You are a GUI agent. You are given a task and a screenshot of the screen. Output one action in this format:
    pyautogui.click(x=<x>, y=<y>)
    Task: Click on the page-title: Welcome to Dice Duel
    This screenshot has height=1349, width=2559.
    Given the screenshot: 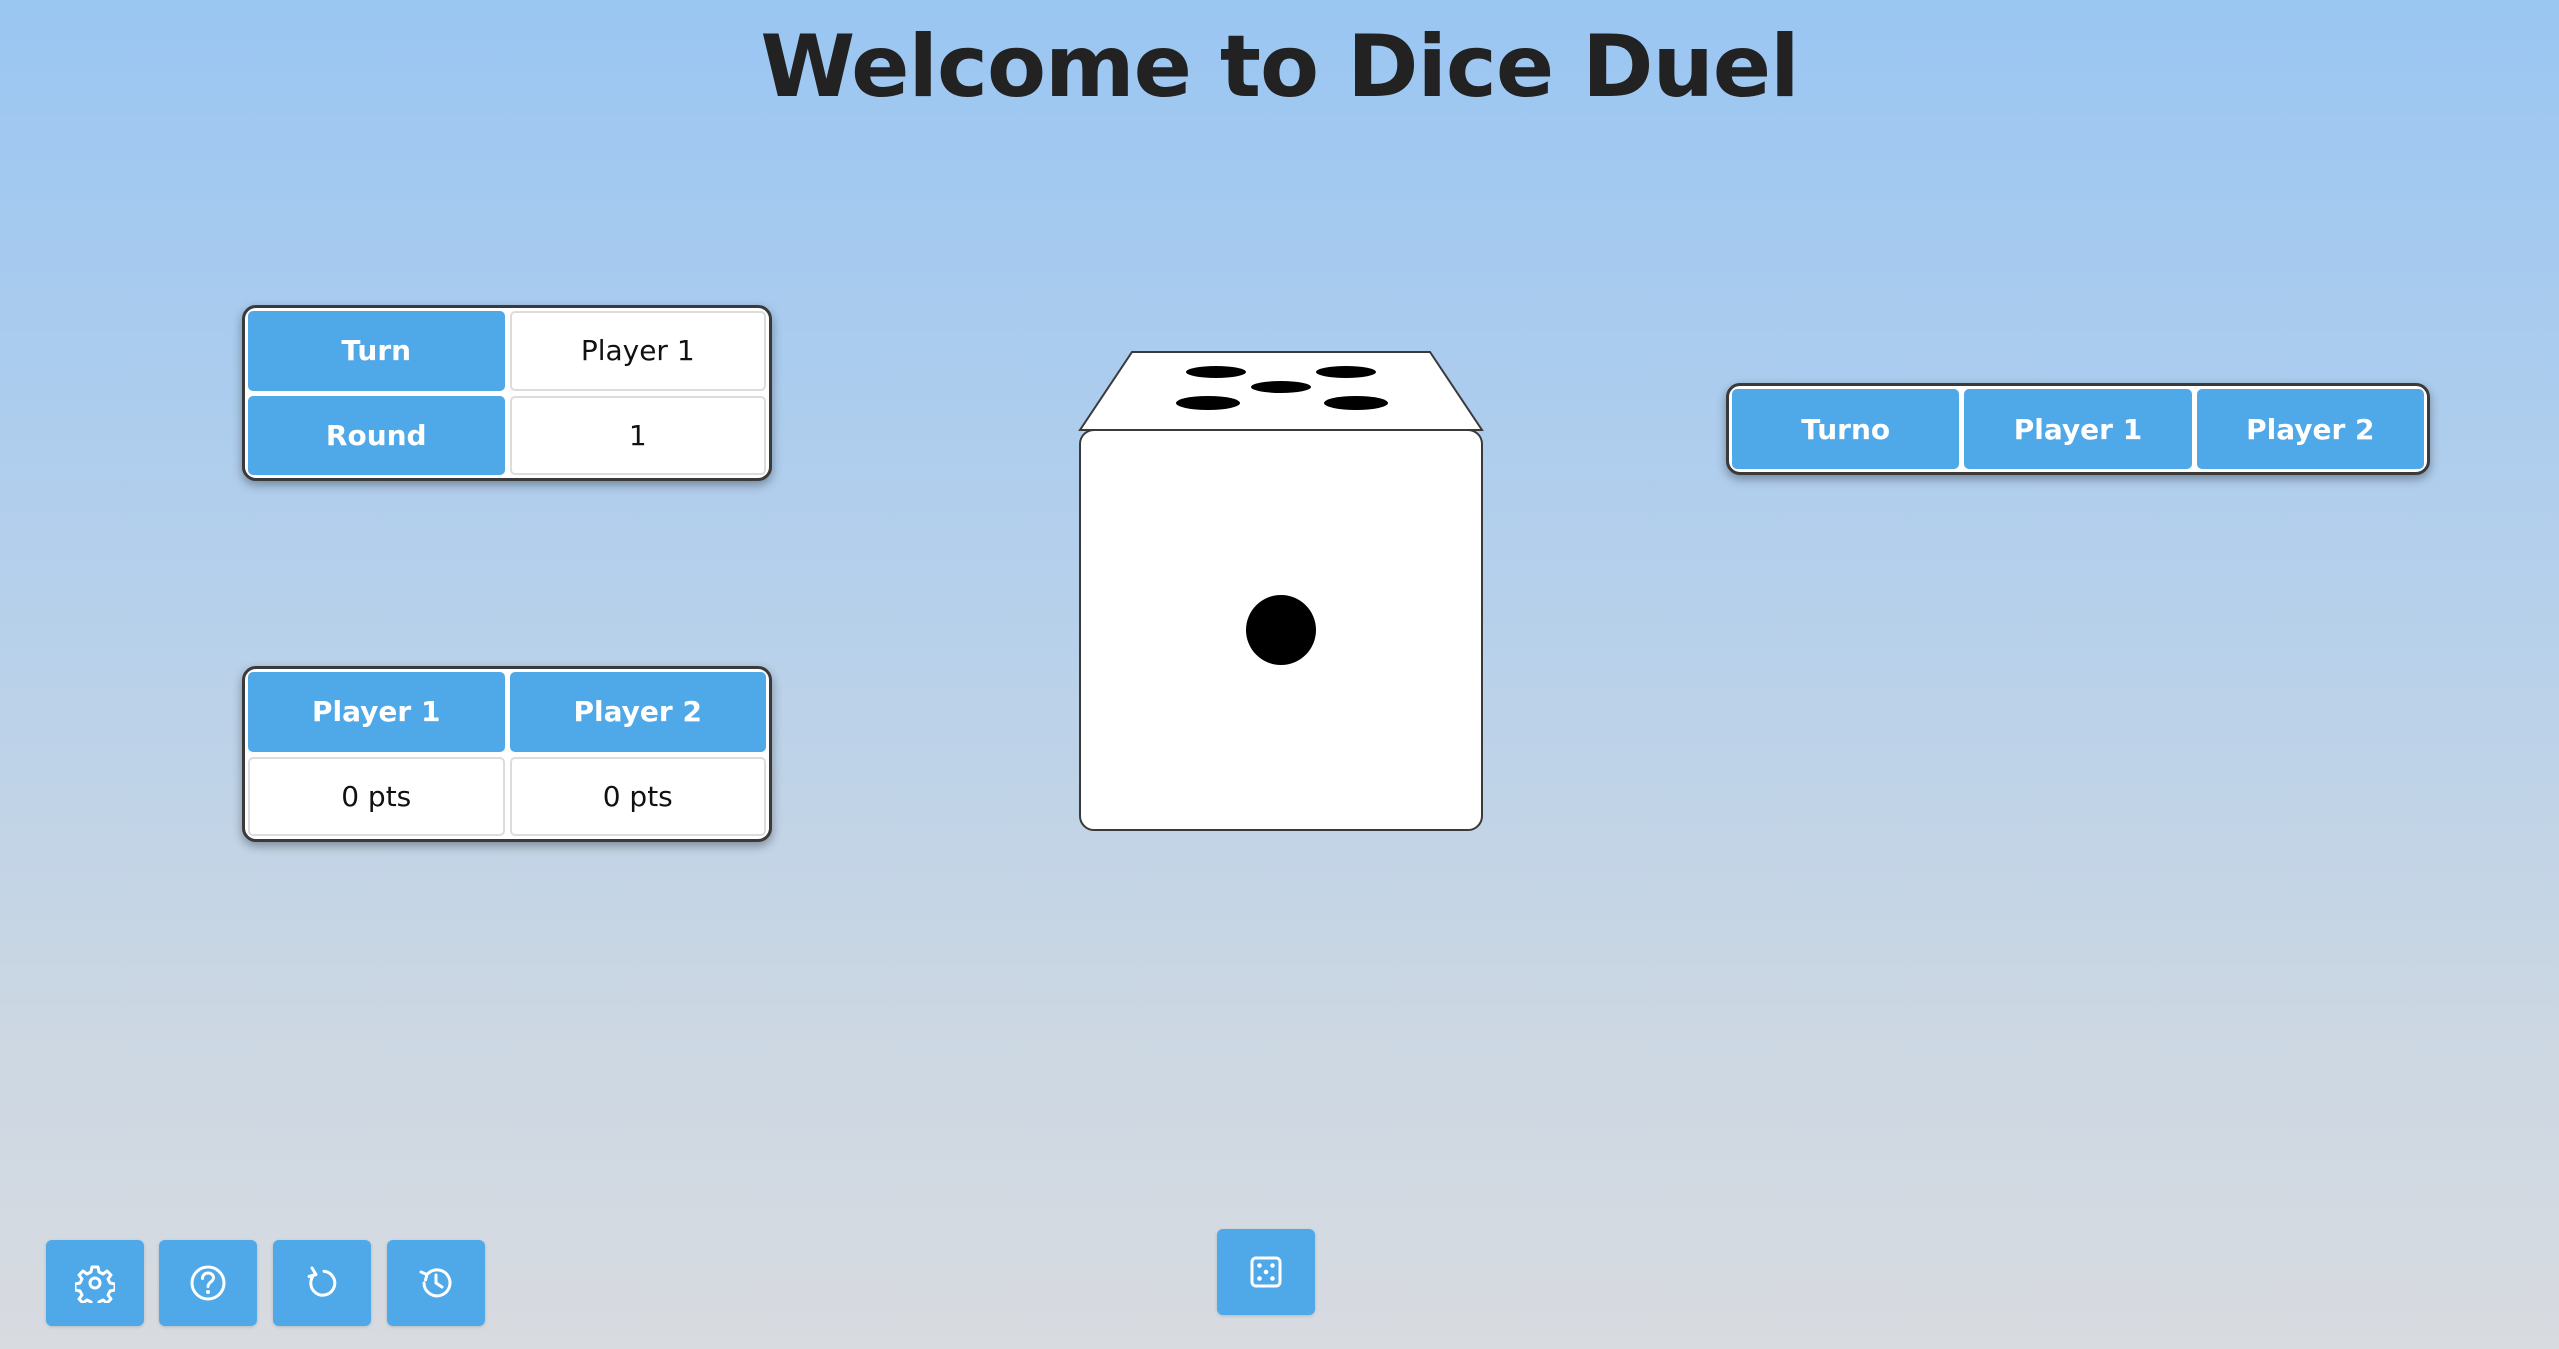 What is the action you would take?
    pyautogui.click(x=1279, y=67)
    